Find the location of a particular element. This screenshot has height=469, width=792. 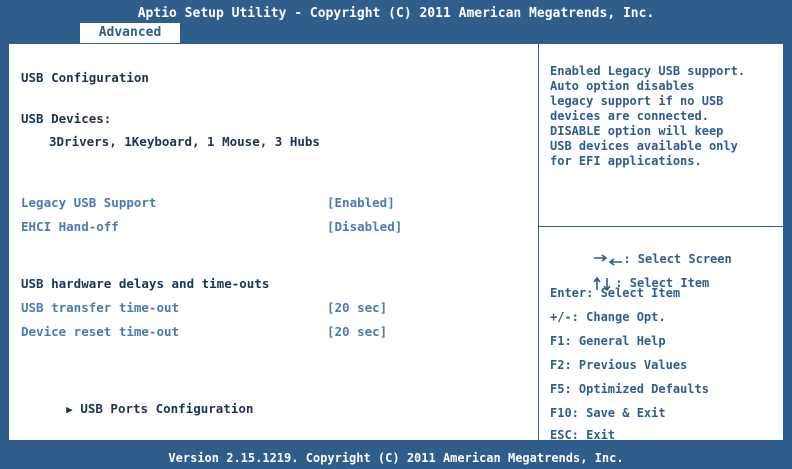

usb-devices-value: 3Drivers, 1Keyboard, 1 Mouse, 3 Hubs is located at coordinates (184, 141).